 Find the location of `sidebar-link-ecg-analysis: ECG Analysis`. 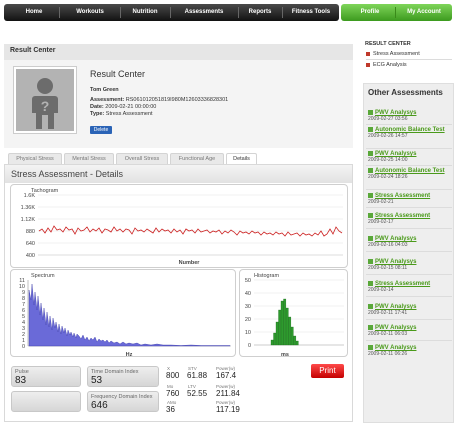

sidebar-link-ecg-analysis: ECG Analysis is located at coordinates (386, 65).